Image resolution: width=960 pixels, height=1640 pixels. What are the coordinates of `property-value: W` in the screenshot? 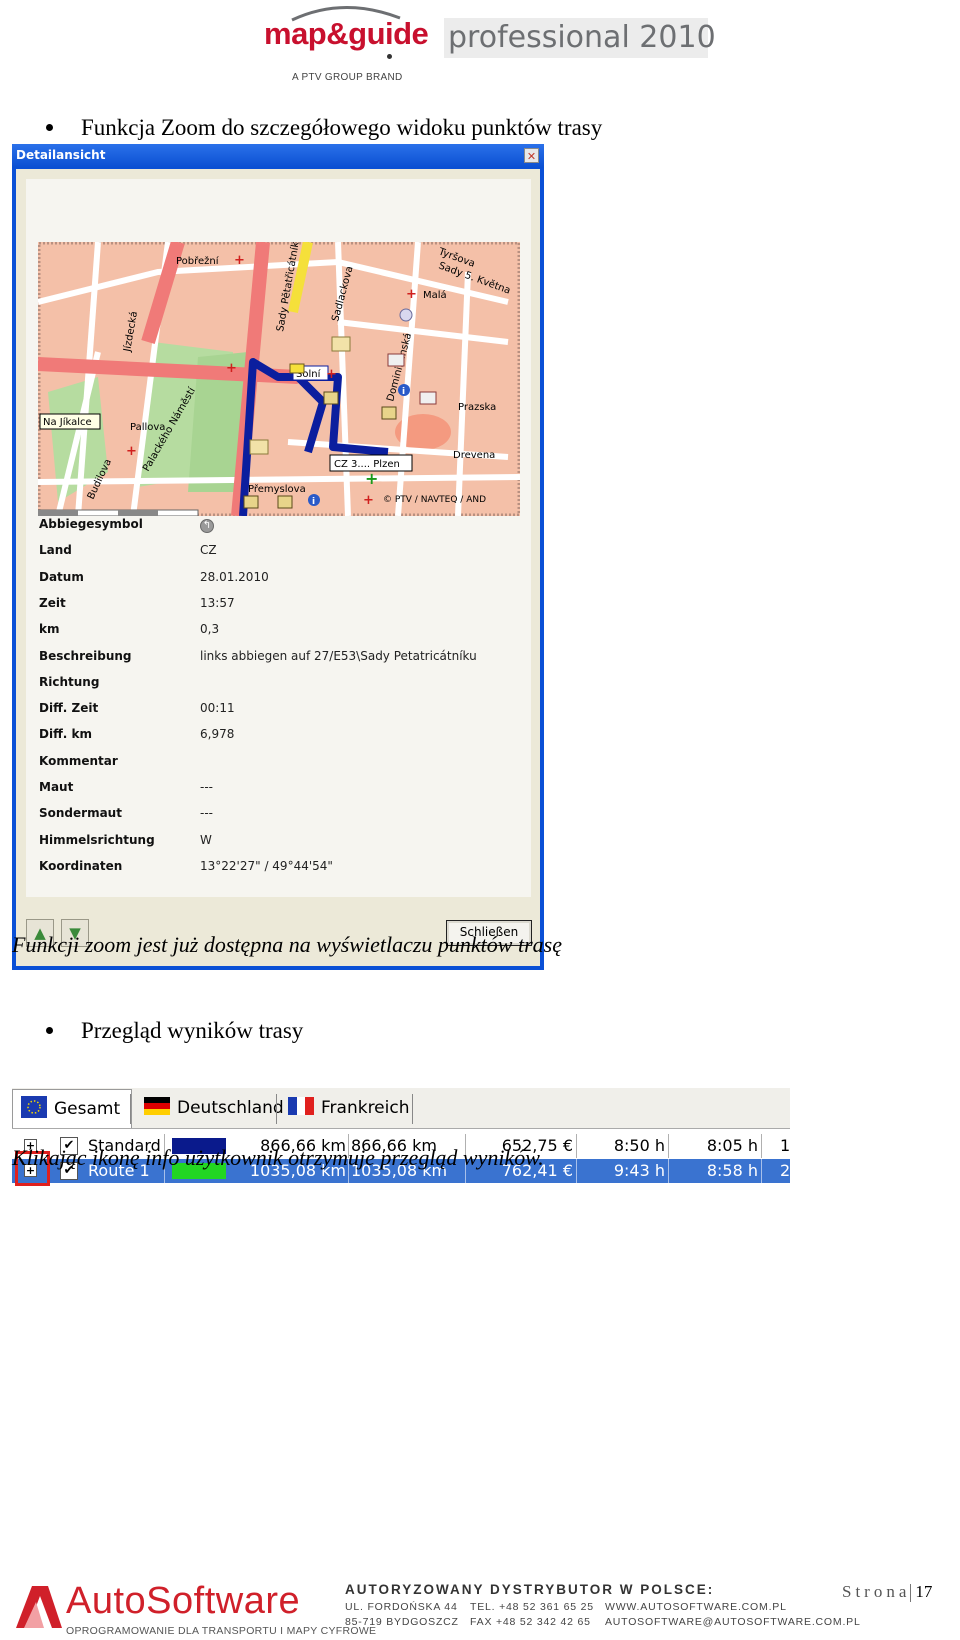 It's located at (206, 839).